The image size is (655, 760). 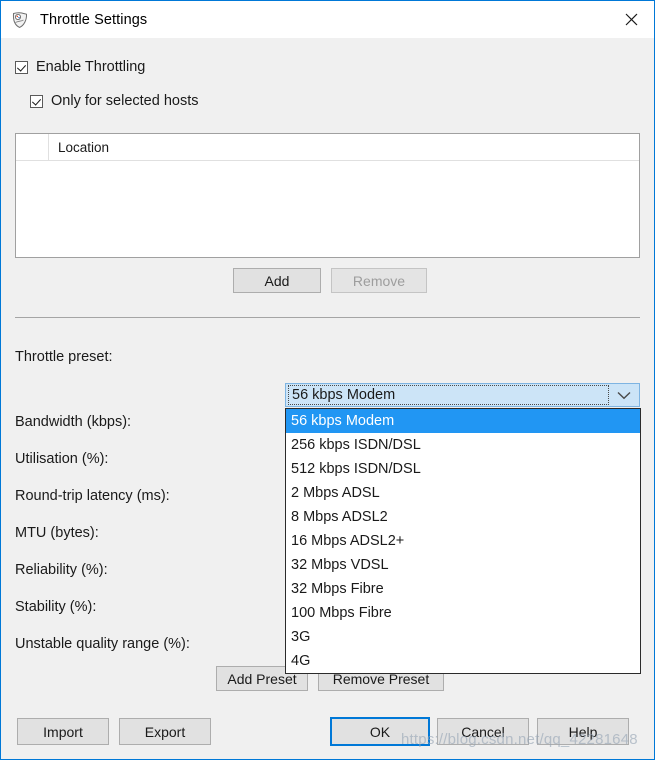 What do you see at coordinates (463, 589) in the screenshot?
I see `dropdown-option-7: 32 Mbps Fibre` at bounding box center [463, 589].